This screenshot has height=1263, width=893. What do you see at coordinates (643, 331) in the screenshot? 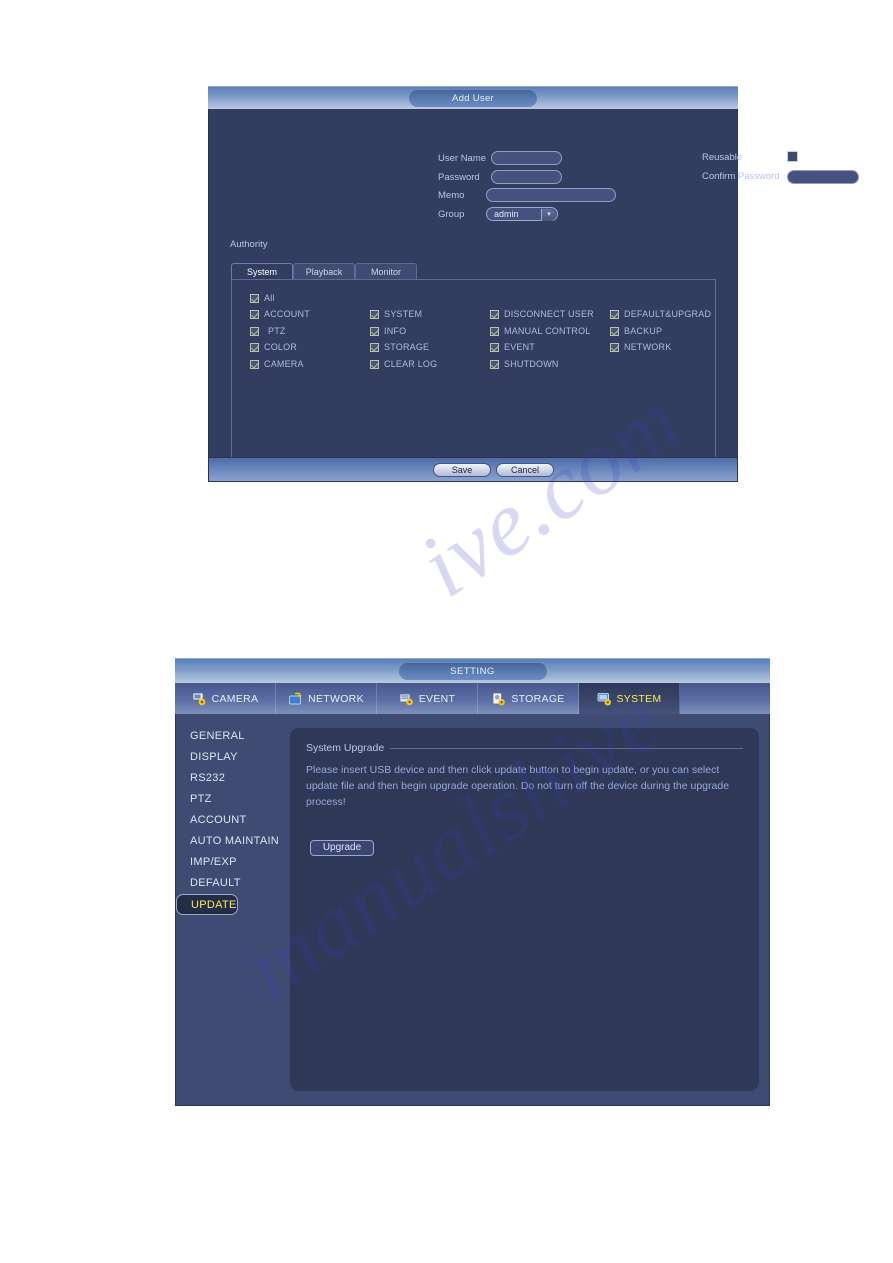
I see `permission-label: BACKUP` at bounding box center [643, 331].